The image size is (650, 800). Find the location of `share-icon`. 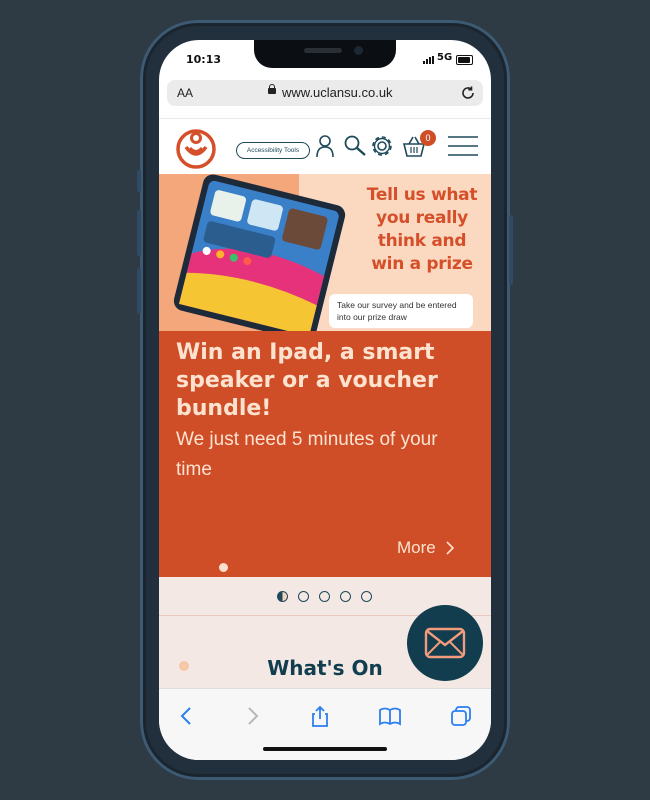

share-icon is located at coordinates (320, 716).